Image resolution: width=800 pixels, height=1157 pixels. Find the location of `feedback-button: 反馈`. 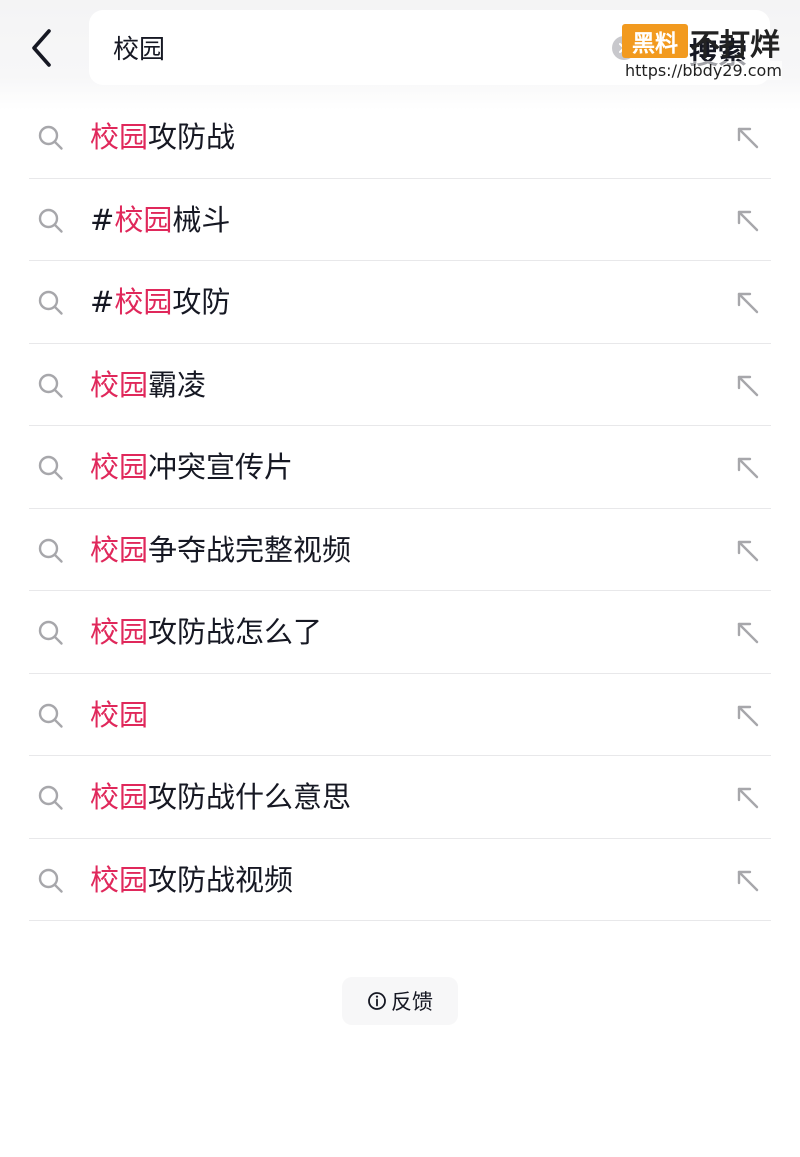

feedback-button: 反馈 is located at coordinates (400, 1001).